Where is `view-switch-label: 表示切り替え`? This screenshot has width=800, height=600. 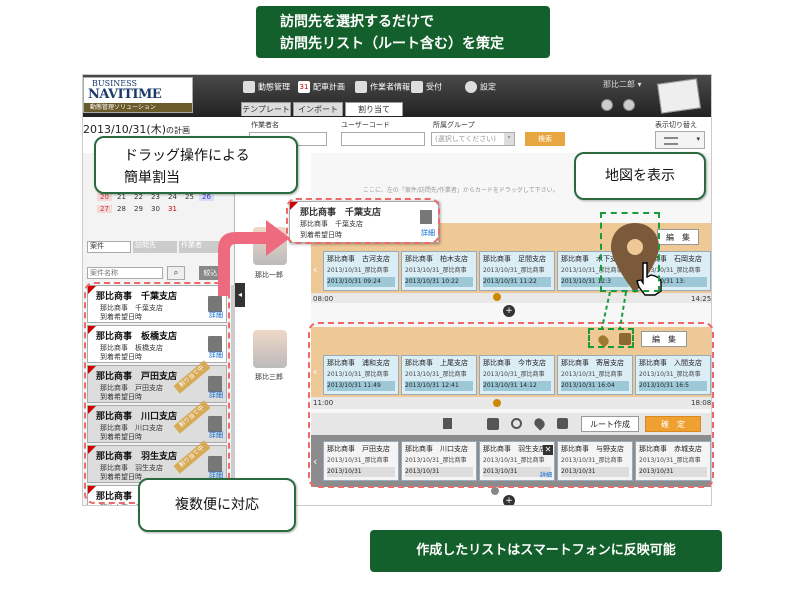 view-switch-label: 表示切り替え is located at coordinates (676, 125).